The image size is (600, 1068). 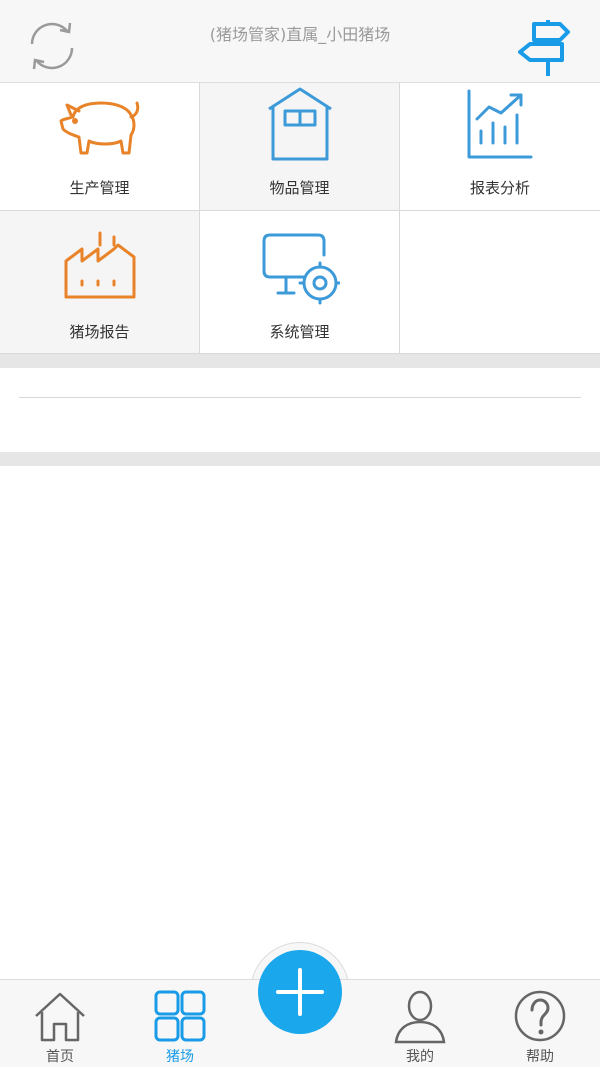 What do you see at coordinates (540, 1016) in the screenshot?
I see `help-icon` at bounding box center [540, 1016].